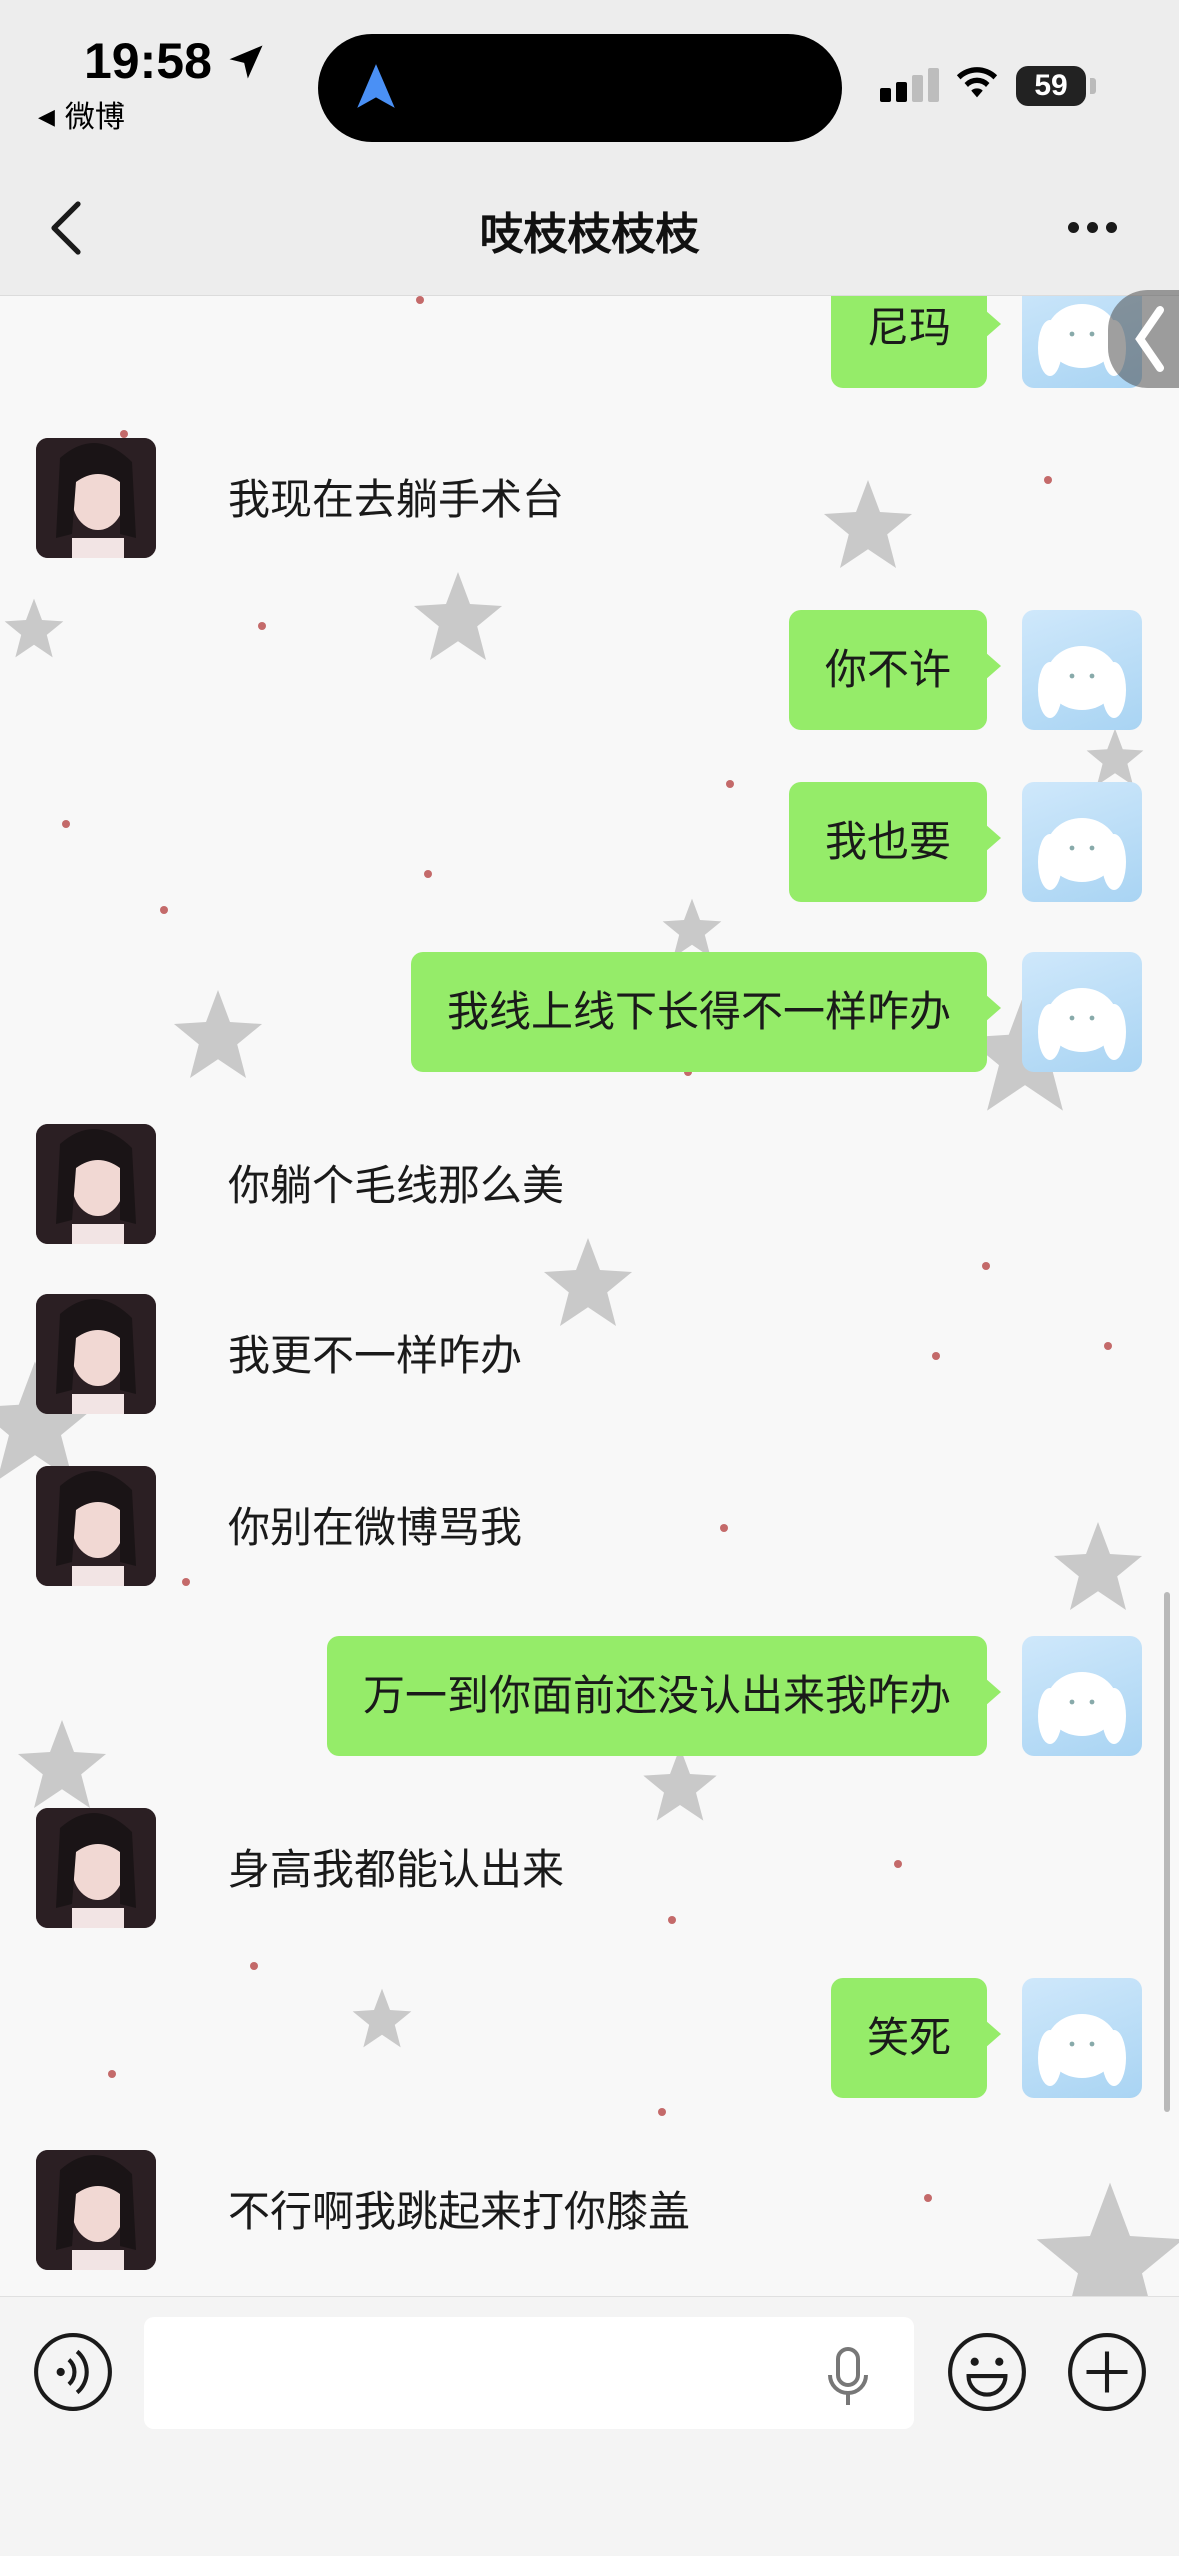 This screenshot has width=1179, height=2556. I want to click on message-row-out: 我线上线下长得不一样咋办, so click(589, 1012).